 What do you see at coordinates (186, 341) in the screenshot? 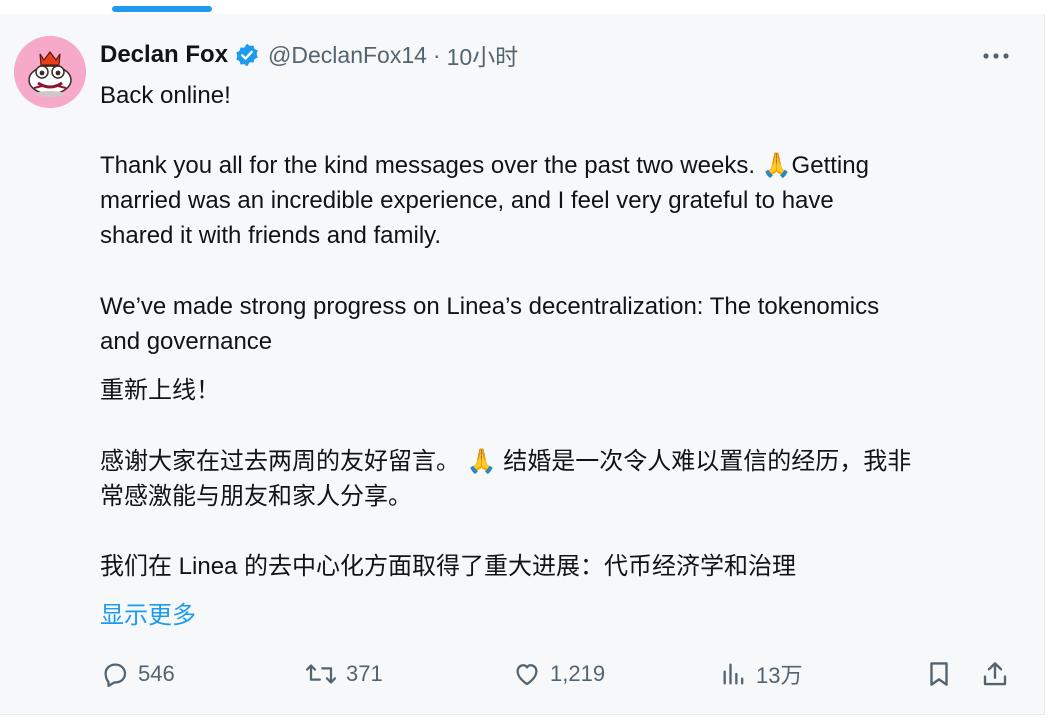
I see `tweet-text-line: and governance` at bounding box center [186, 341].